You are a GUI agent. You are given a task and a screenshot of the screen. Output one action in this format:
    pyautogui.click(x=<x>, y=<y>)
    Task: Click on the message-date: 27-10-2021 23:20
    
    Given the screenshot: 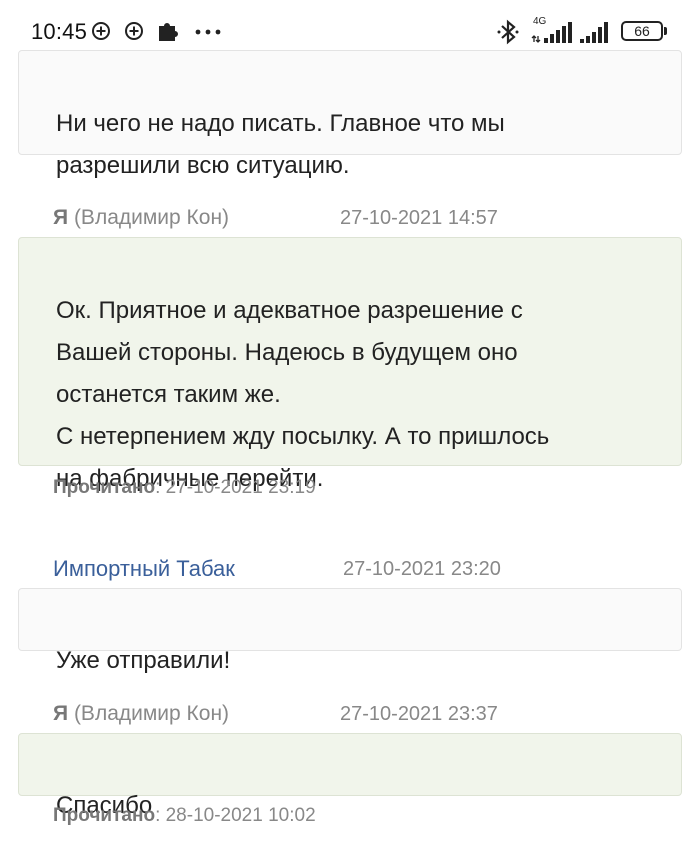 What is the action you would take?
    pyautogui.click(x=422, y=569)
    